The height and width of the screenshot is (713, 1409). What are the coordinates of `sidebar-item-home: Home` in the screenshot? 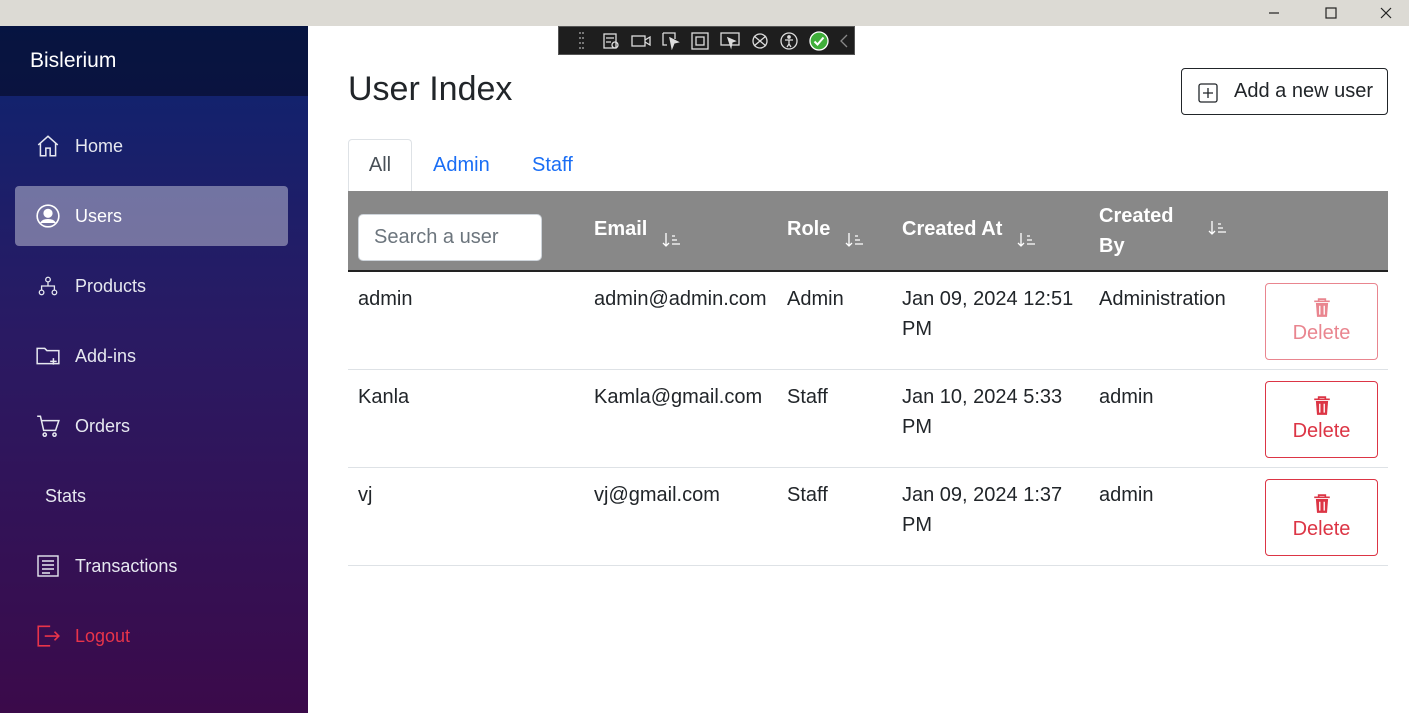 It's located at (151, 146).